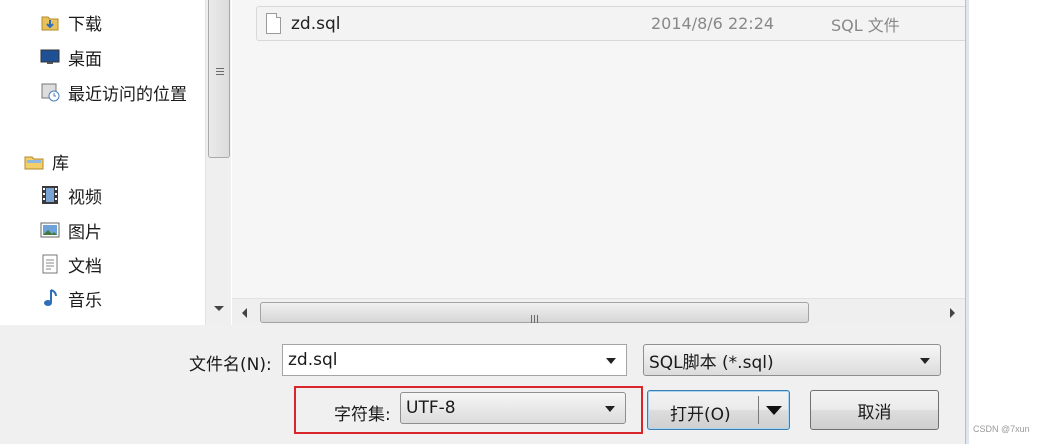  I want to click on cancel-button: 取消, so click(874, 410).